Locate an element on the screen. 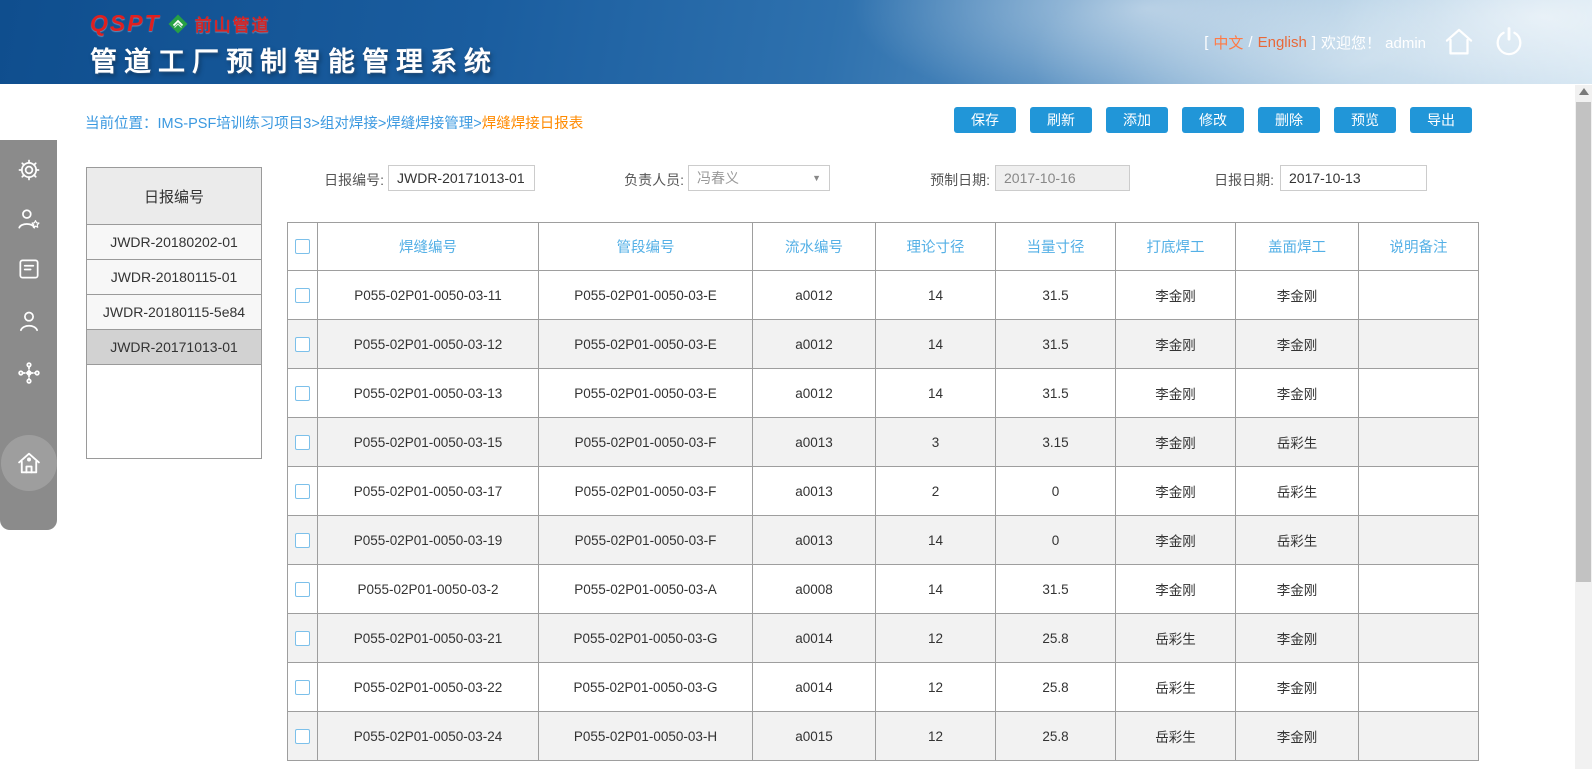  table-cell: P055-02P01-0050-03-E is located at coordinates (645, 344).